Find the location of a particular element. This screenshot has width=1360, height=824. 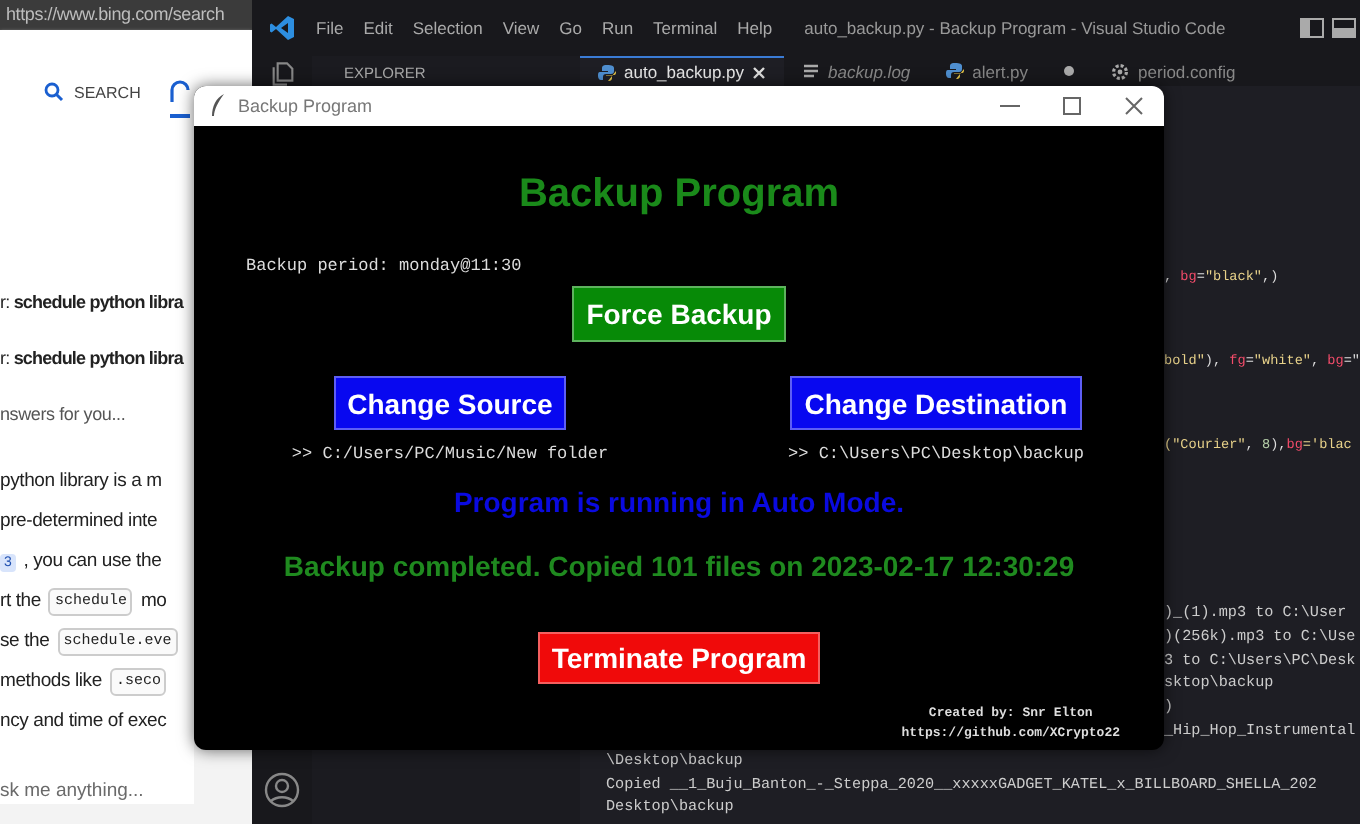

gear-icon is located at coordinates (1120, 71).